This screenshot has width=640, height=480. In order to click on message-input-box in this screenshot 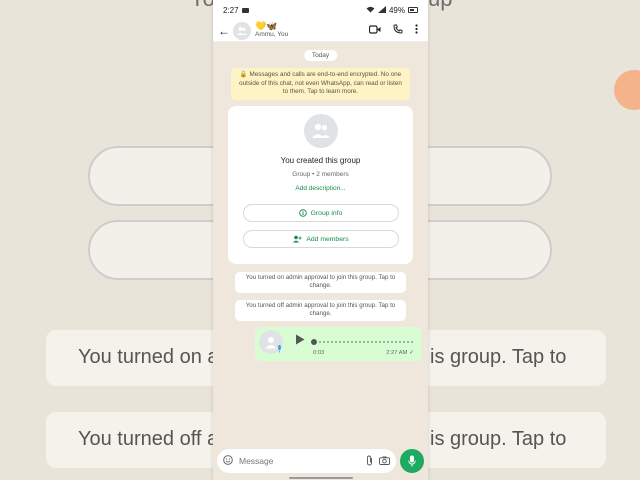, I will do `click(306, 461)`.